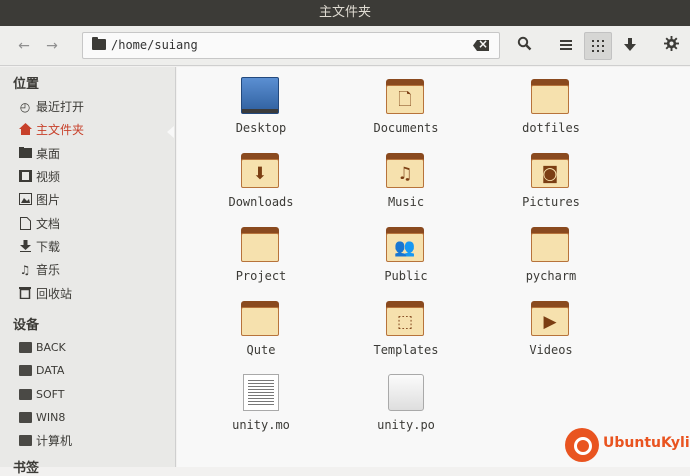 This screenshot has width=690, height=476. I want to click on settings-button, so click(671, 46).